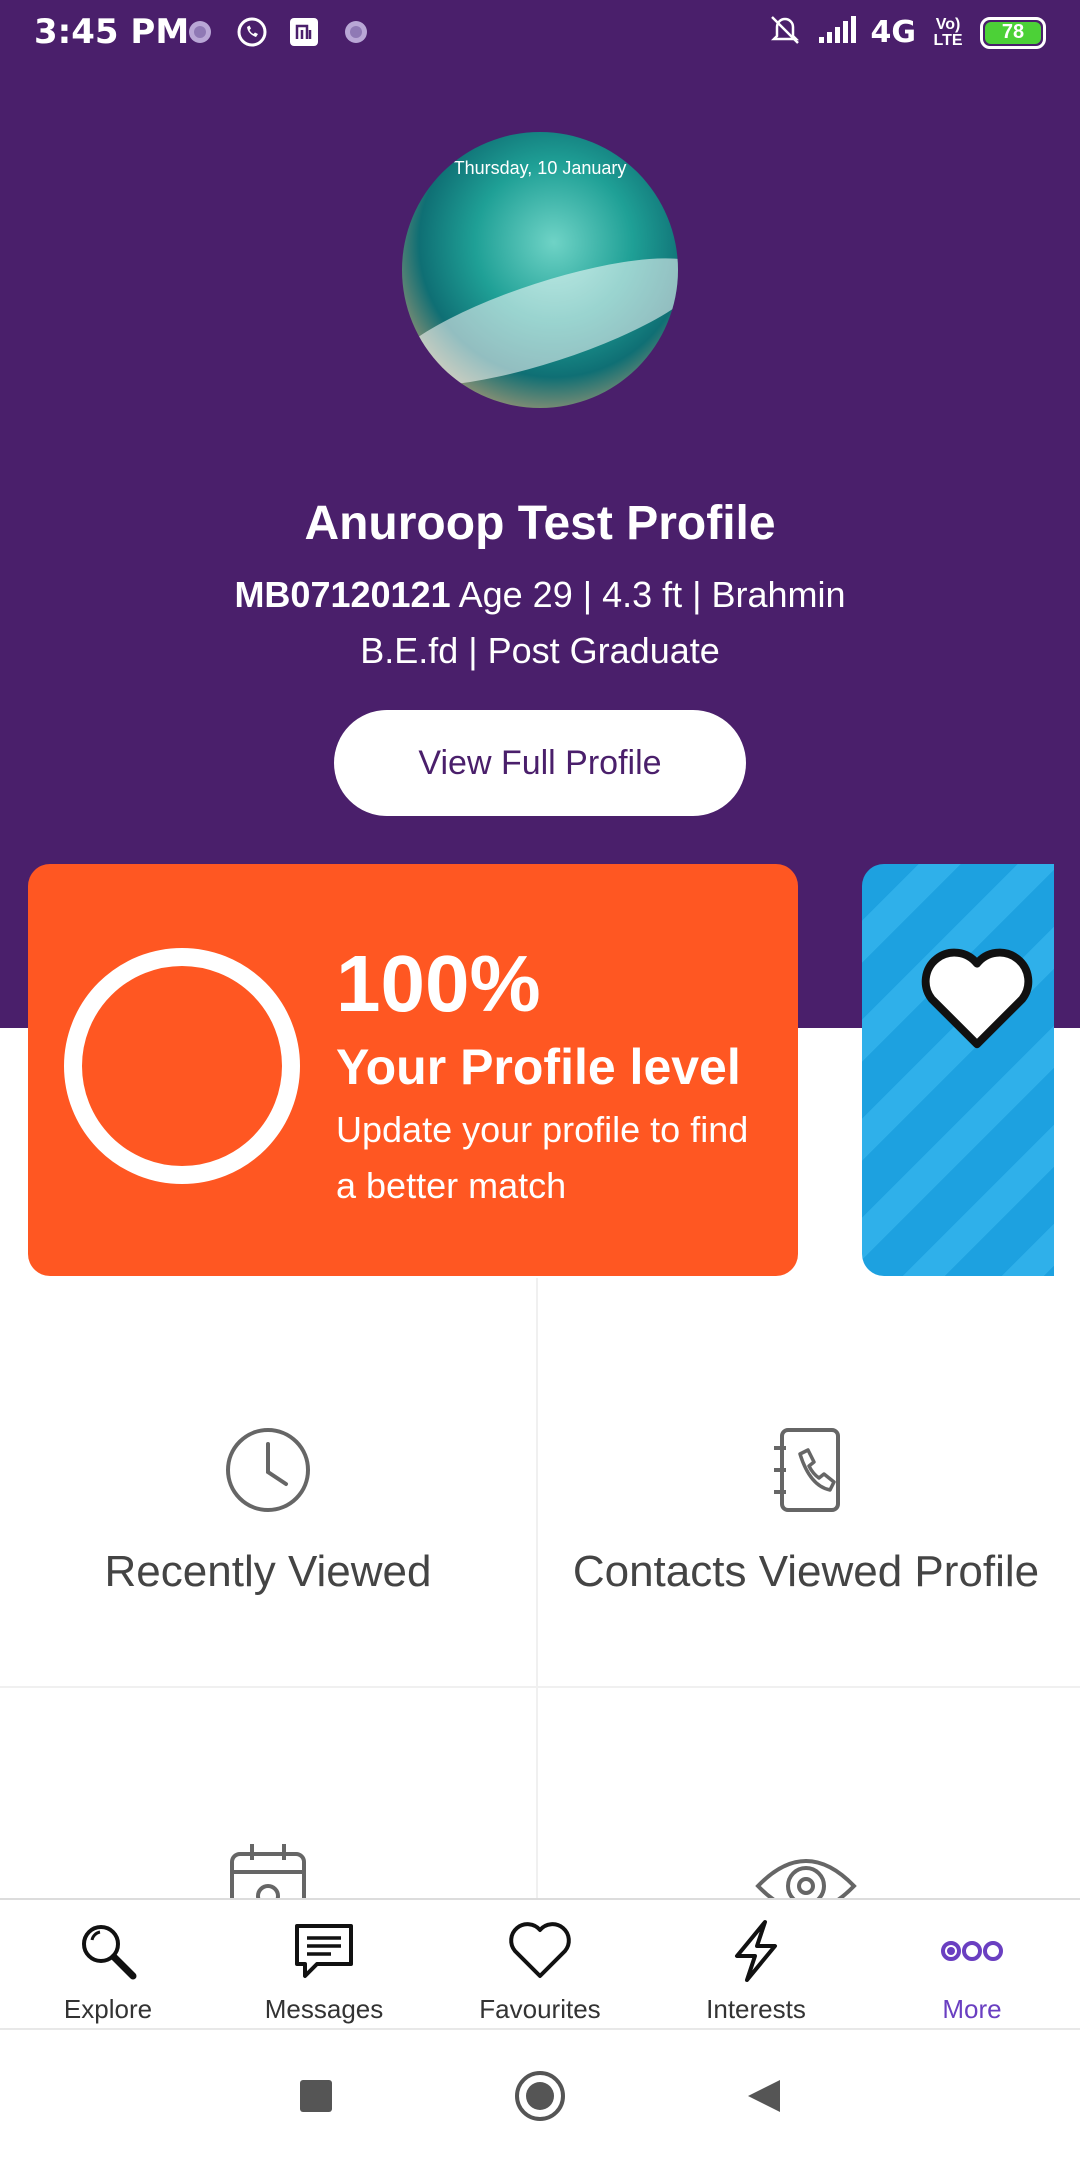 Image resolution: width=1080 pixels, height=2160 pixels. What do you see at coordinates (756, 1951) in the screenshot?
I see `lightning-icon` at bounding box center [756, 1951].